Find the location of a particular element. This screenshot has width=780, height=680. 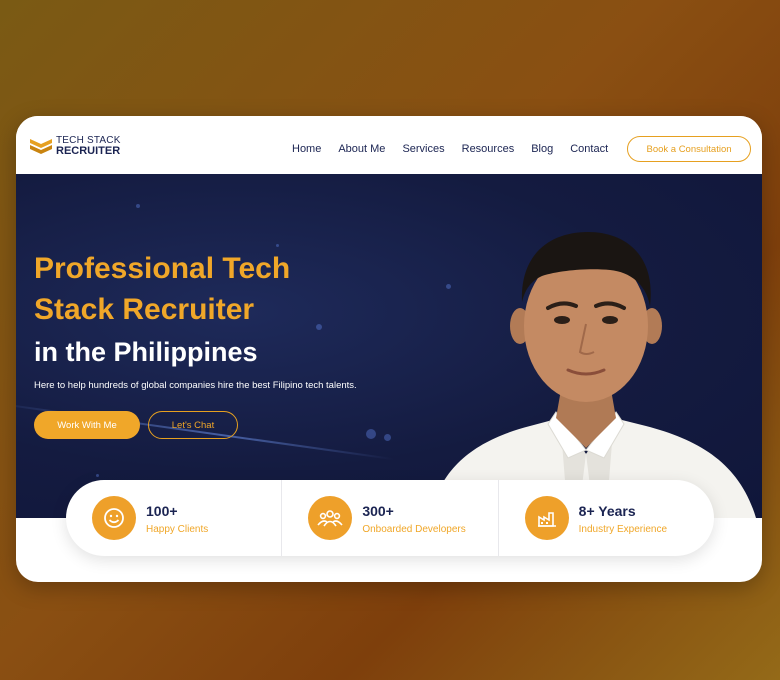

stat-value: 300+ is located at coordinates (378, 510).